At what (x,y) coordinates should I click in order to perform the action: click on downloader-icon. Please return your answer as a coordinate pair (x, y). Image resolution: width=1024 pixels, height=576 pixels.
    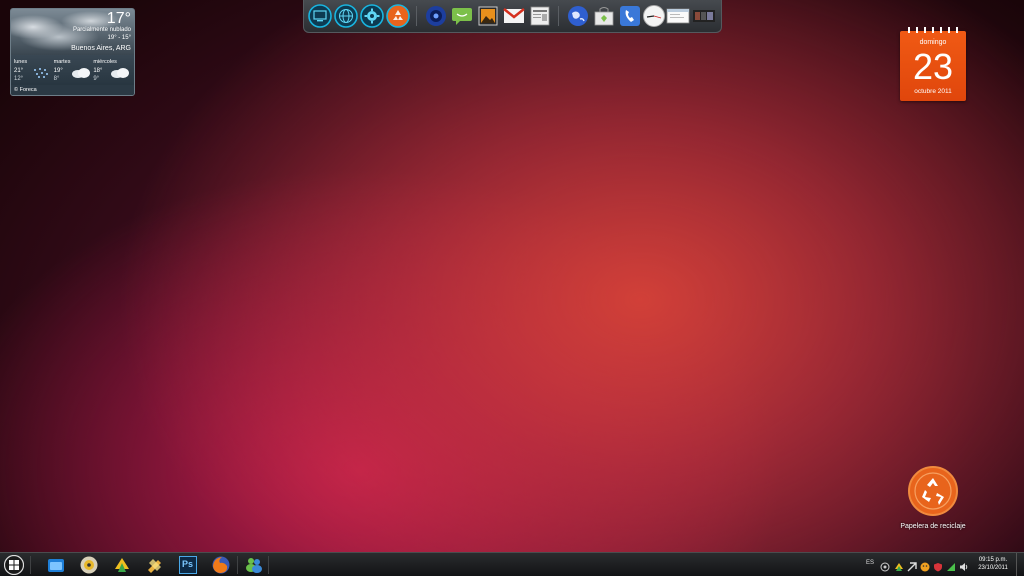
    Looking at the image, I should click on (122, 565).